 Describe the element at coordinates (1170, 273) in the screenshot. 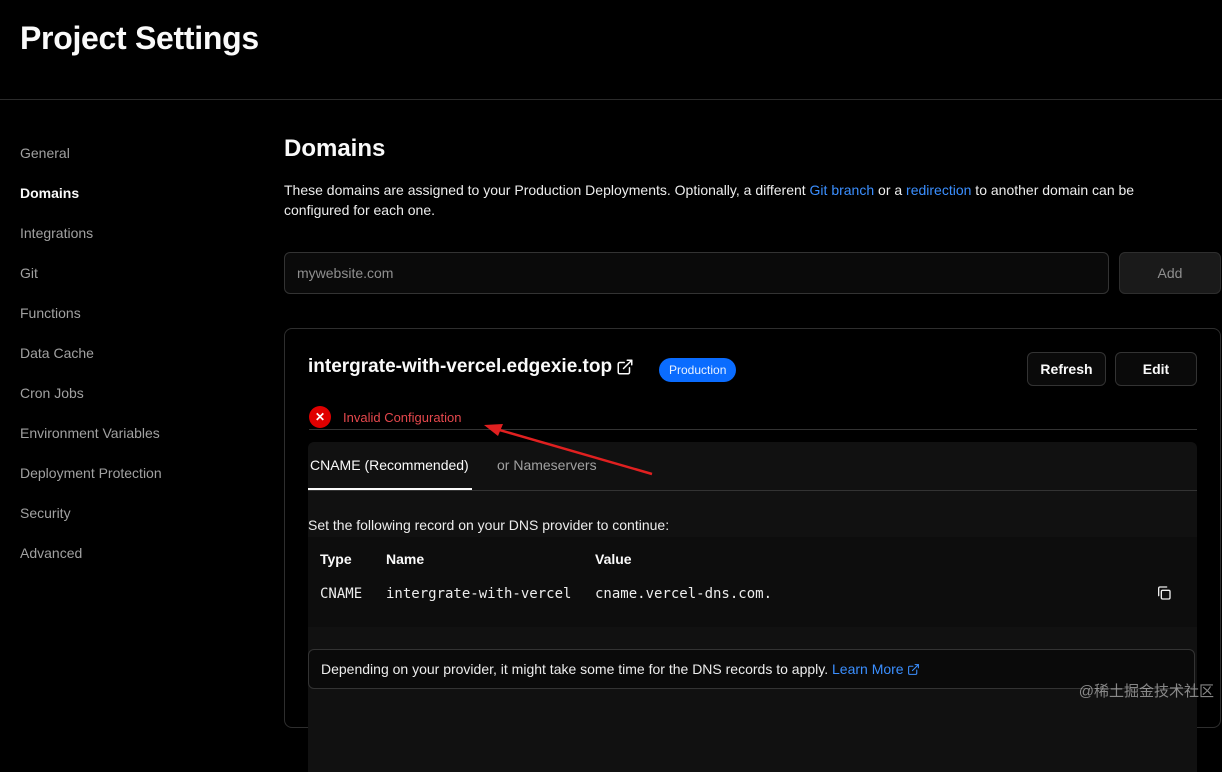

I see `add-domain-button: Add` at that location.